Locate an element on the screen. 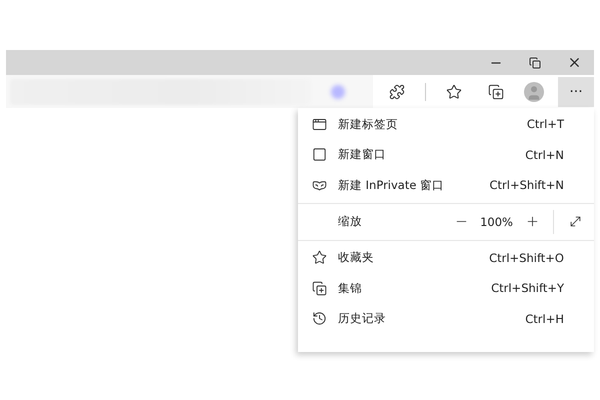  menu-item: 收藏夹 Ctrl+Shift+O is located at coordinates (446, 257).